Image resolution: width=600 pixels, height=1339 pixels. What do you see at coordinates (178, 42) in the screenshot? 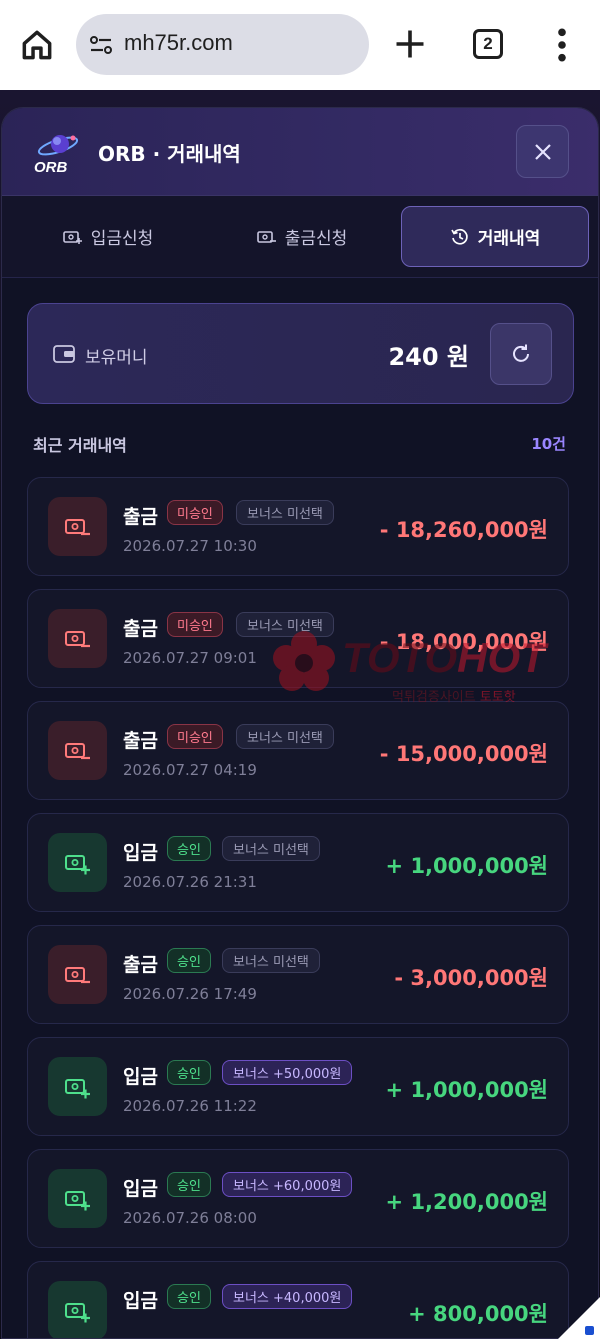
I see `url-text: mh75r.com` at bounding box center [178, 42].